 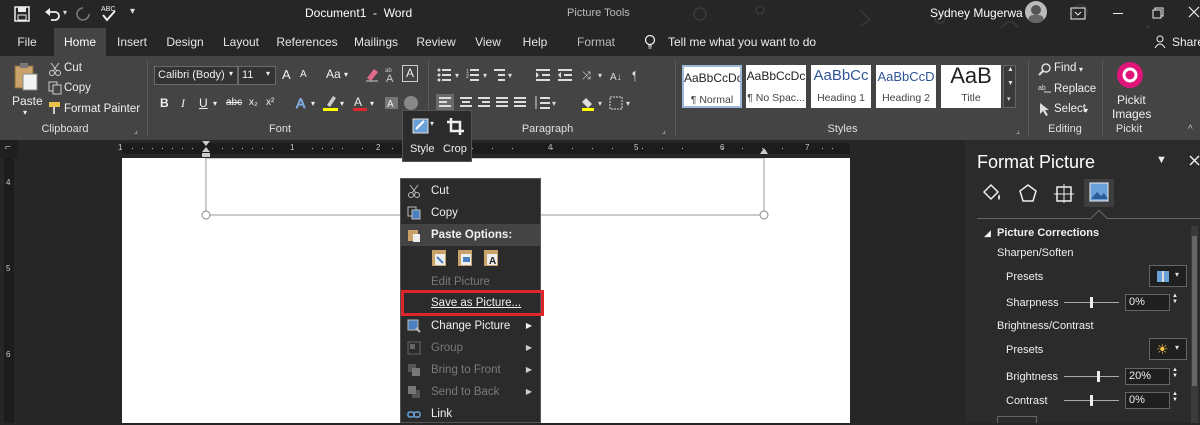 I want to click on copy-button: Copy, so click(x=77, y=88).